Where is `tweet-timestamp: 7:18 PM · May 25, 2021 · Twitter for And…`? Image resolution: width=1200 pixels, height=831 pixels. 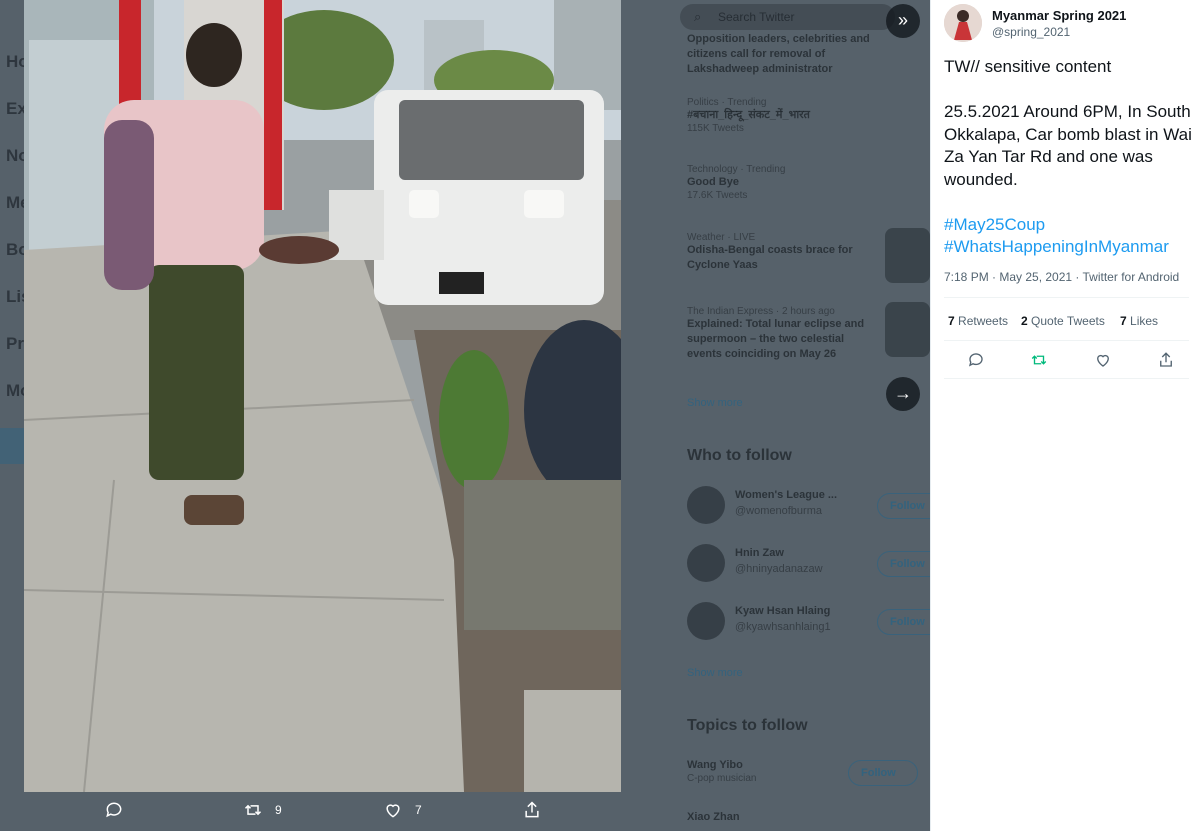
tweet-timestamp: 7:18 PM · May 25, 2021 · Twitter for And… is located at coordinates (1061, 277).